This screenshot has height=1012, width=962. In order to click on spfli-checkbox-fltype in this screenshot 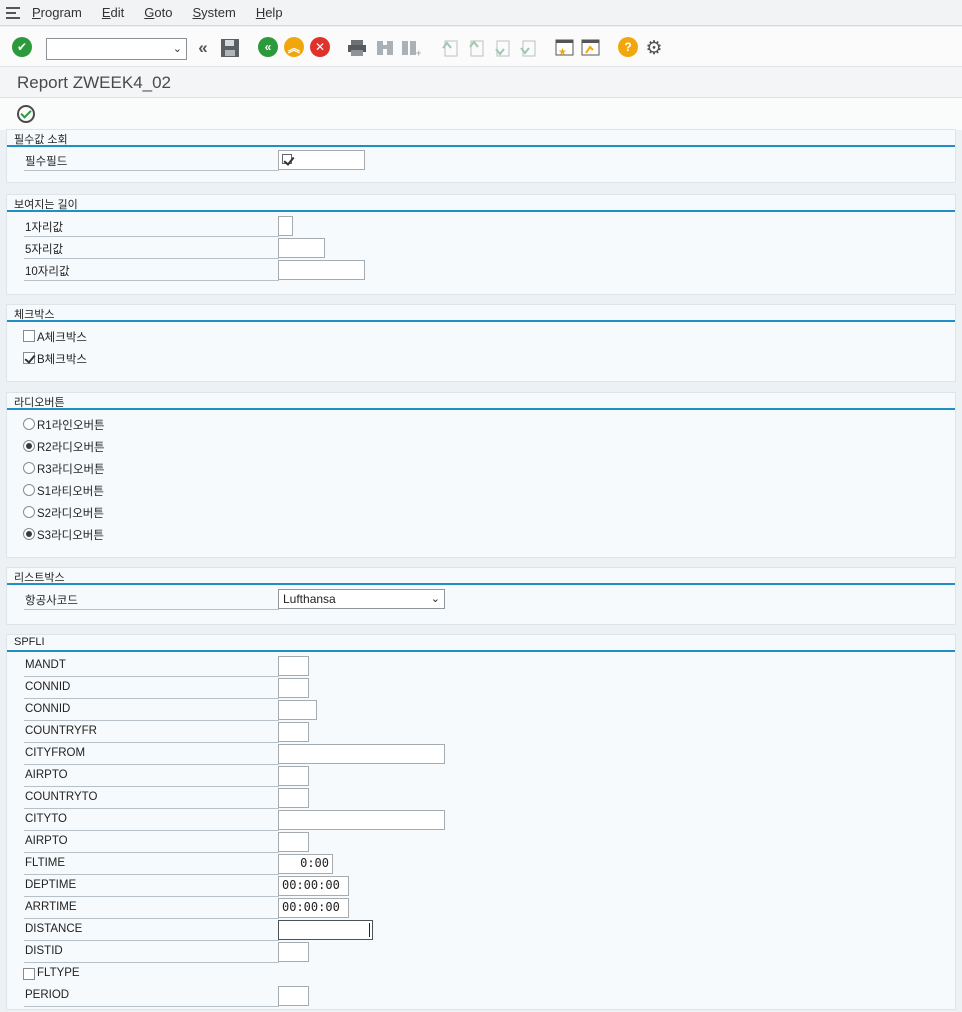, I will do `click(29, 974)`.